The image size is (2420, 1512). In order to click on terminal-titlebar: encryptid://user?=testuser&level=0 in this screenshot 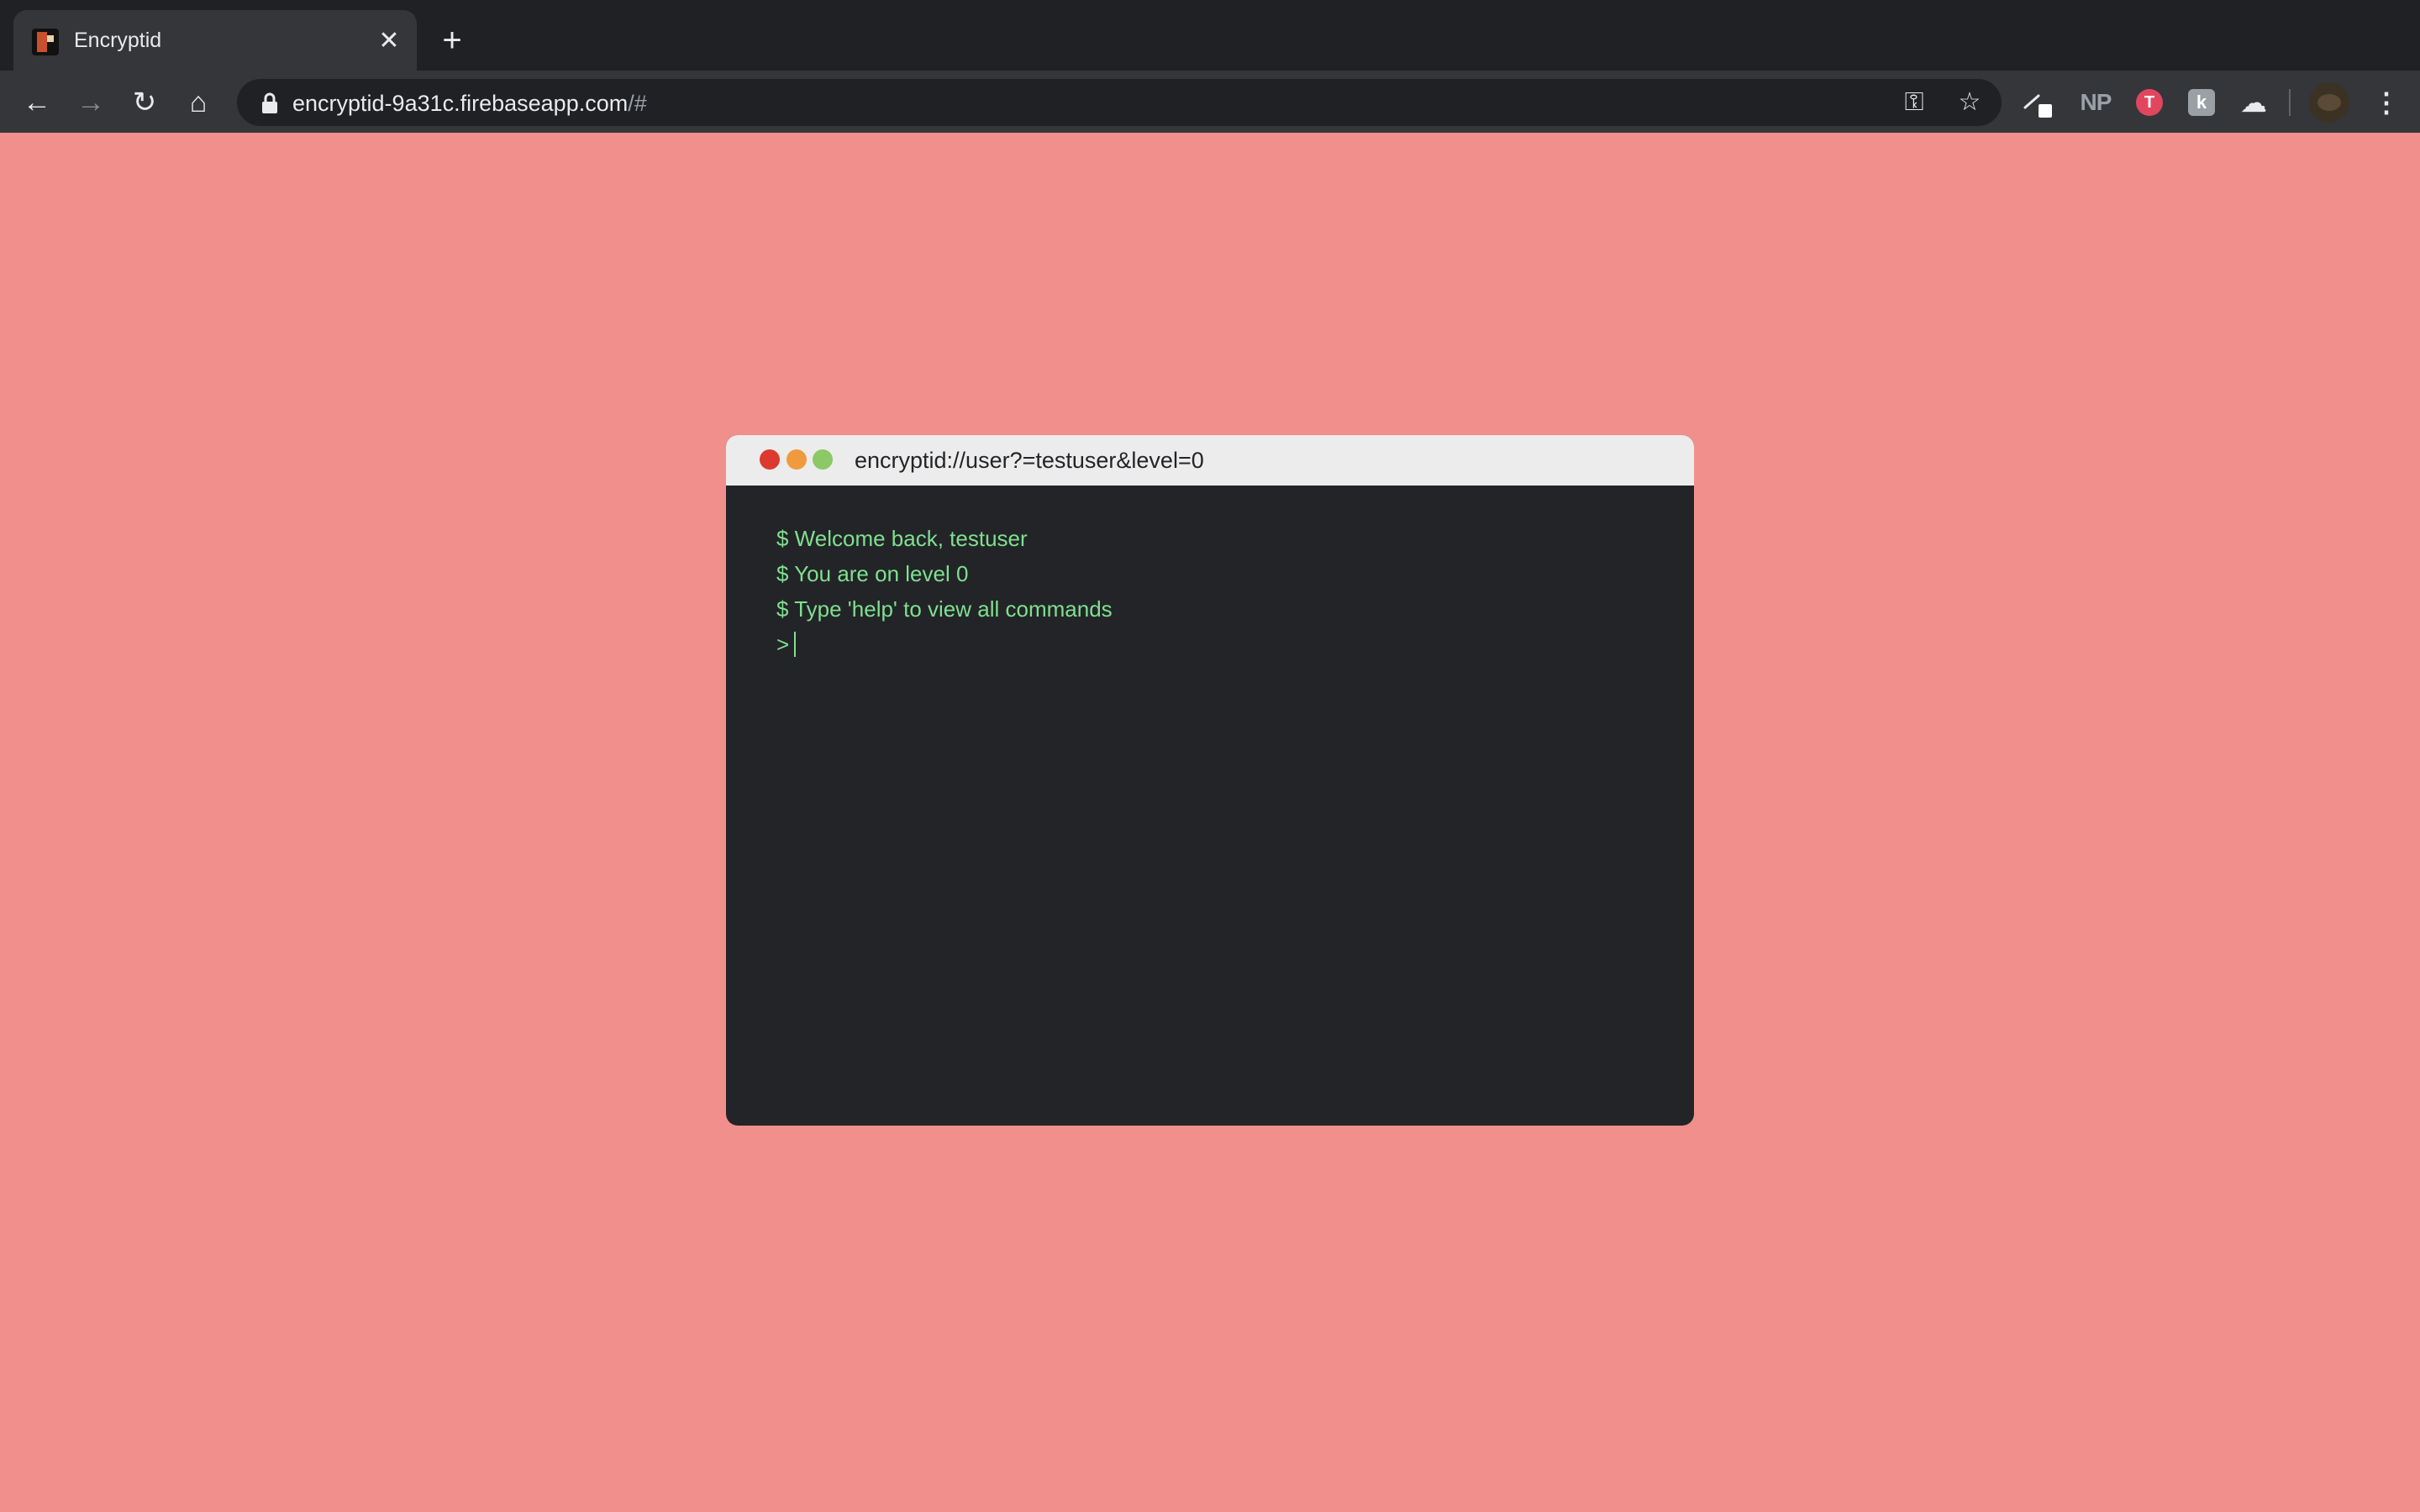, I will do `click(1210, 460)`.